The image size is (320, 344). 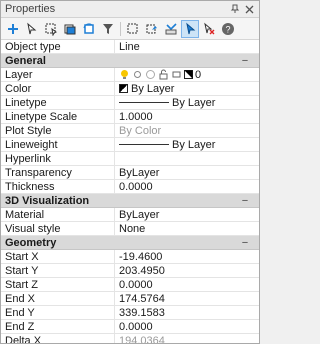 What do you see at coordinates (130, 9) in the screenshot?
I see `panel-titlebar: Properties` at bounding box center [130, 9].